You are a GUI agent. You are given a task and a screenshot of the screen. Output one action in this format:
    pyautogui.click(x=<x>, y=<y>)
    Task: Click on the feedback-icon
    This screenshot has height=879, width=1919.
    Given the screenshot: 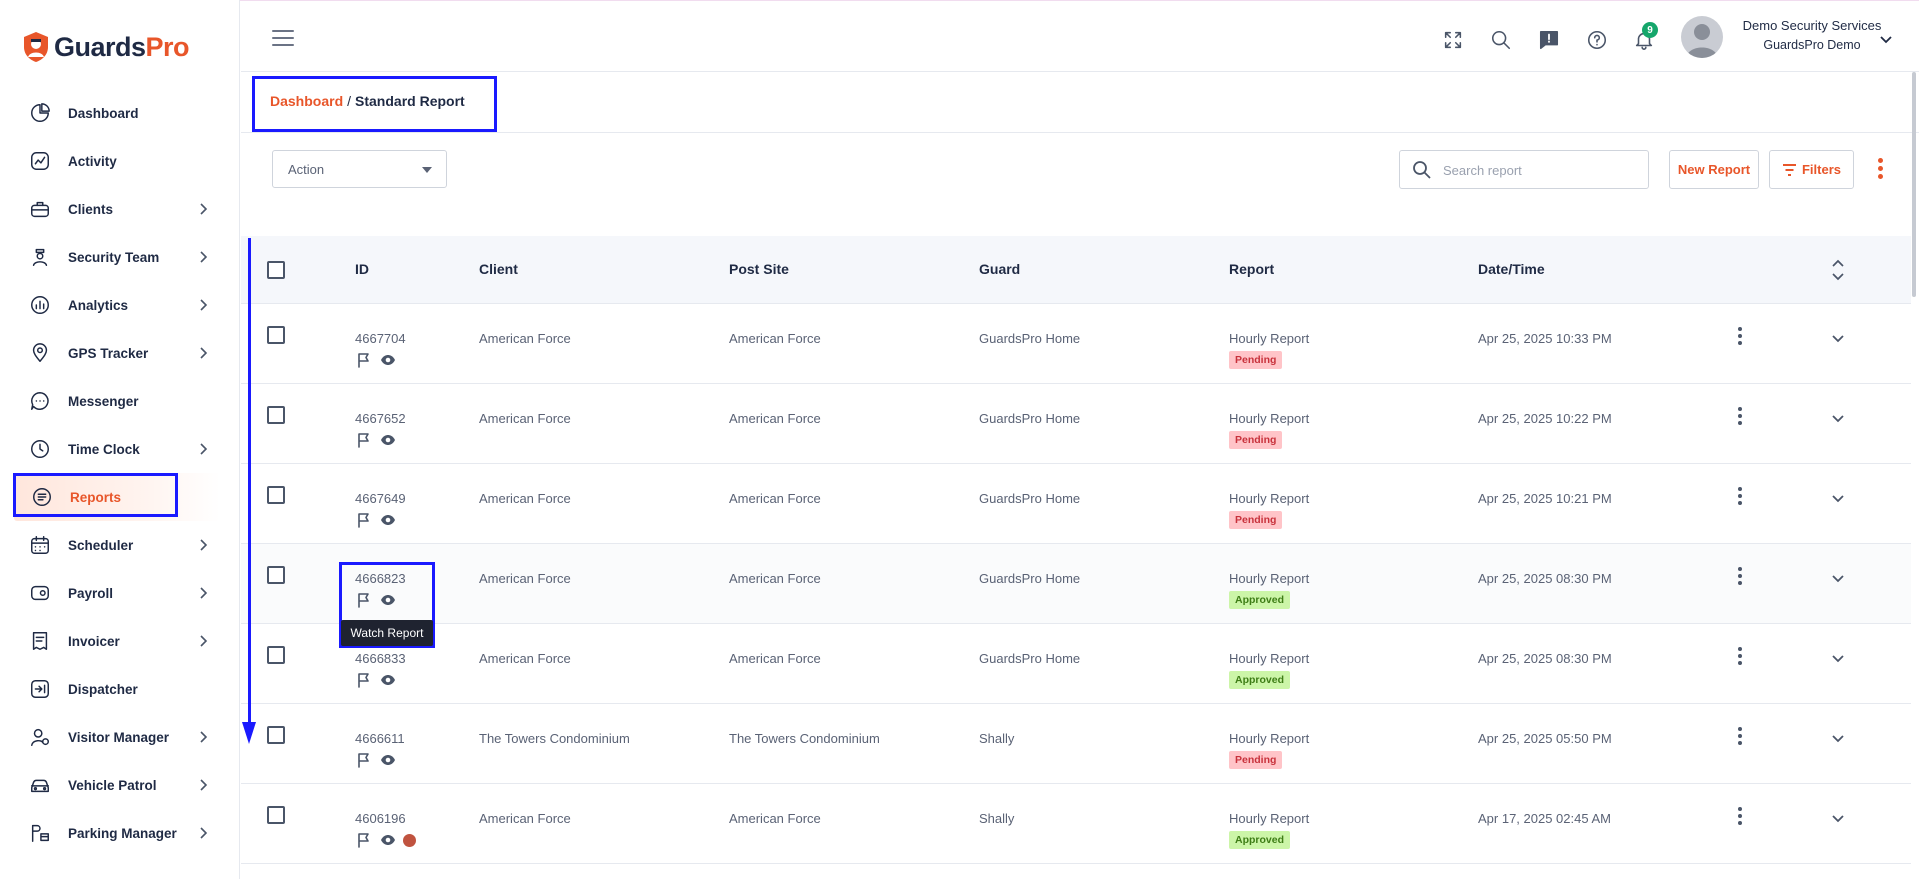 What is the action you would take?
    pyautogui.click(x=1549, y=40)
    